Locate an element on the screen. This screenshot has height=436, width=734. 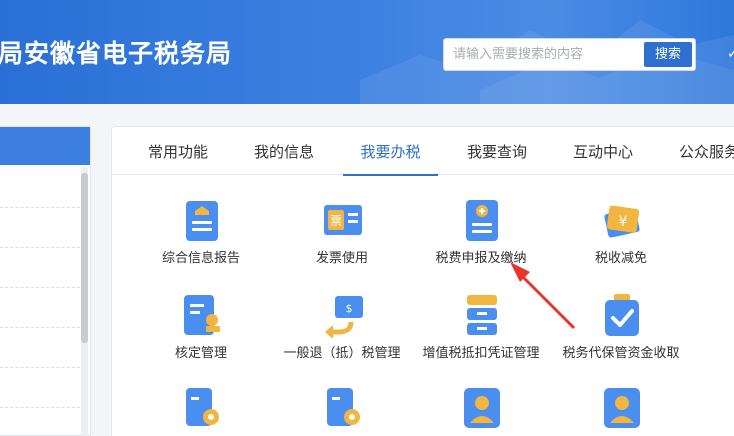
tab-interaction-center: 互动中心 is located at coordinates (603, 151).